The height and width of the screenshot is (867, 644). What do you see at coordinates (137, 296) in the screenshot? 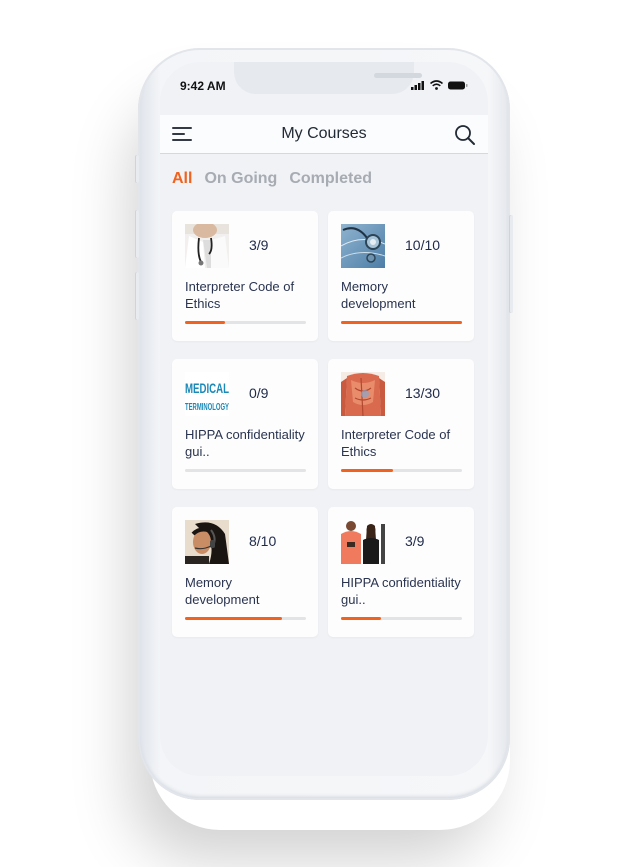
I see `side-button-volume-down` at bounding box center [137, 296].